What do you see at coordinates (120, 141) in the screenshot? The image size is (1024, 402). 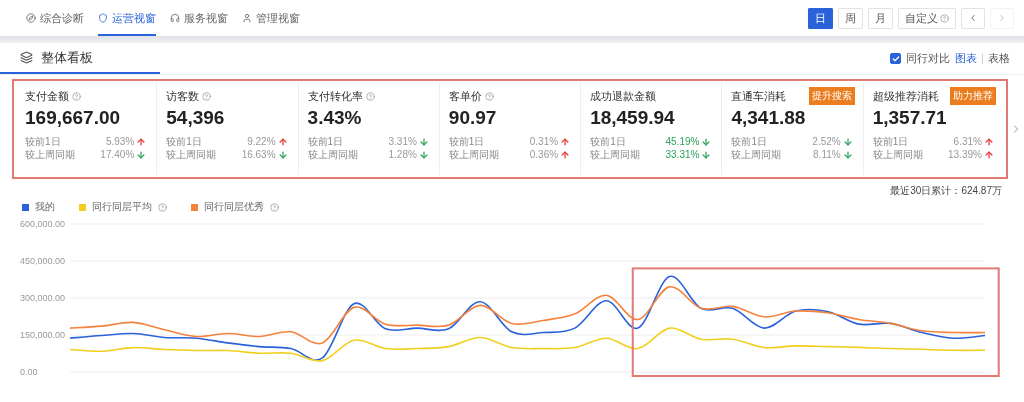 I see `delta-value: 5.93%` at bounding box center [120, 141].